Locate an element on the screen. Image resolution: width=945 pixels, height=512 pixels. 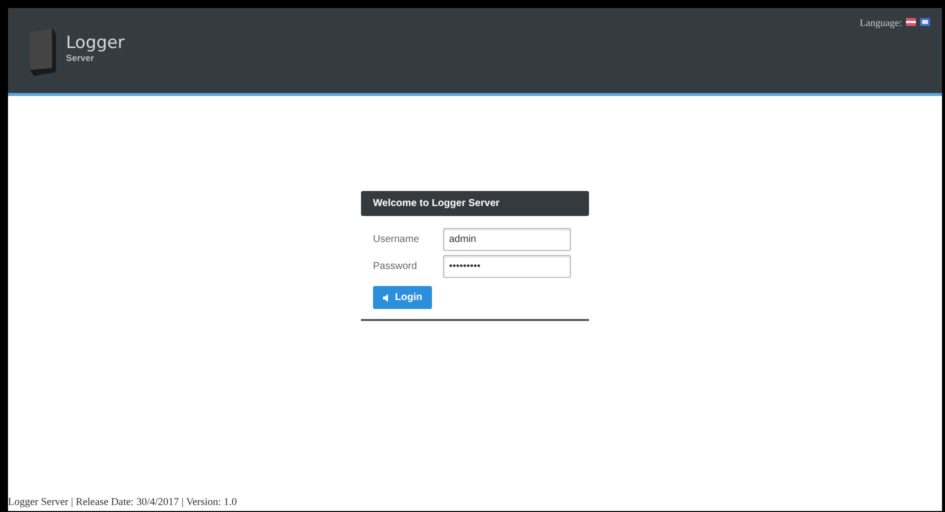
app-title: Logger is located at coordinates (95, 43).